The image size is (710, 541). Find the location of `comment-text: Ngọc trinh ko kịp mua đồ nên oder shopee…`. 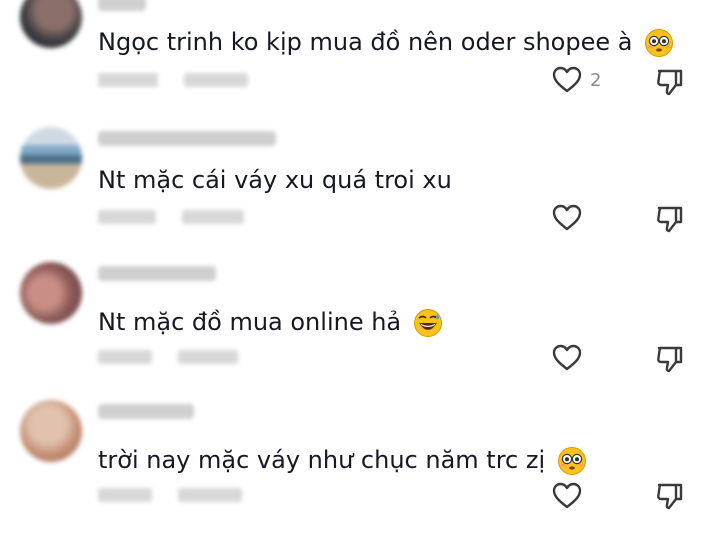

comment-text: Ngọc trinh ko kịp mua đồ nên oder shopee… is located at coordinates (386, 42).